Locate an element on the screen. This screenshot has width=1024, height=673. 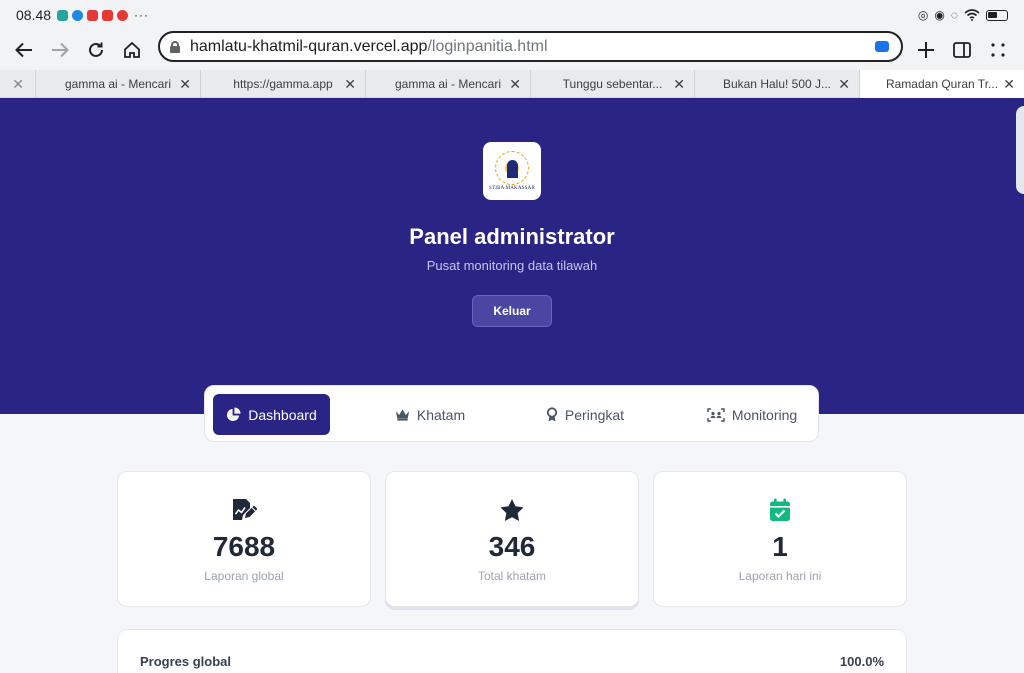
nav-tabs: Dashboard Khatam Peringkat Monitoring is located at coordinates (511, 413).